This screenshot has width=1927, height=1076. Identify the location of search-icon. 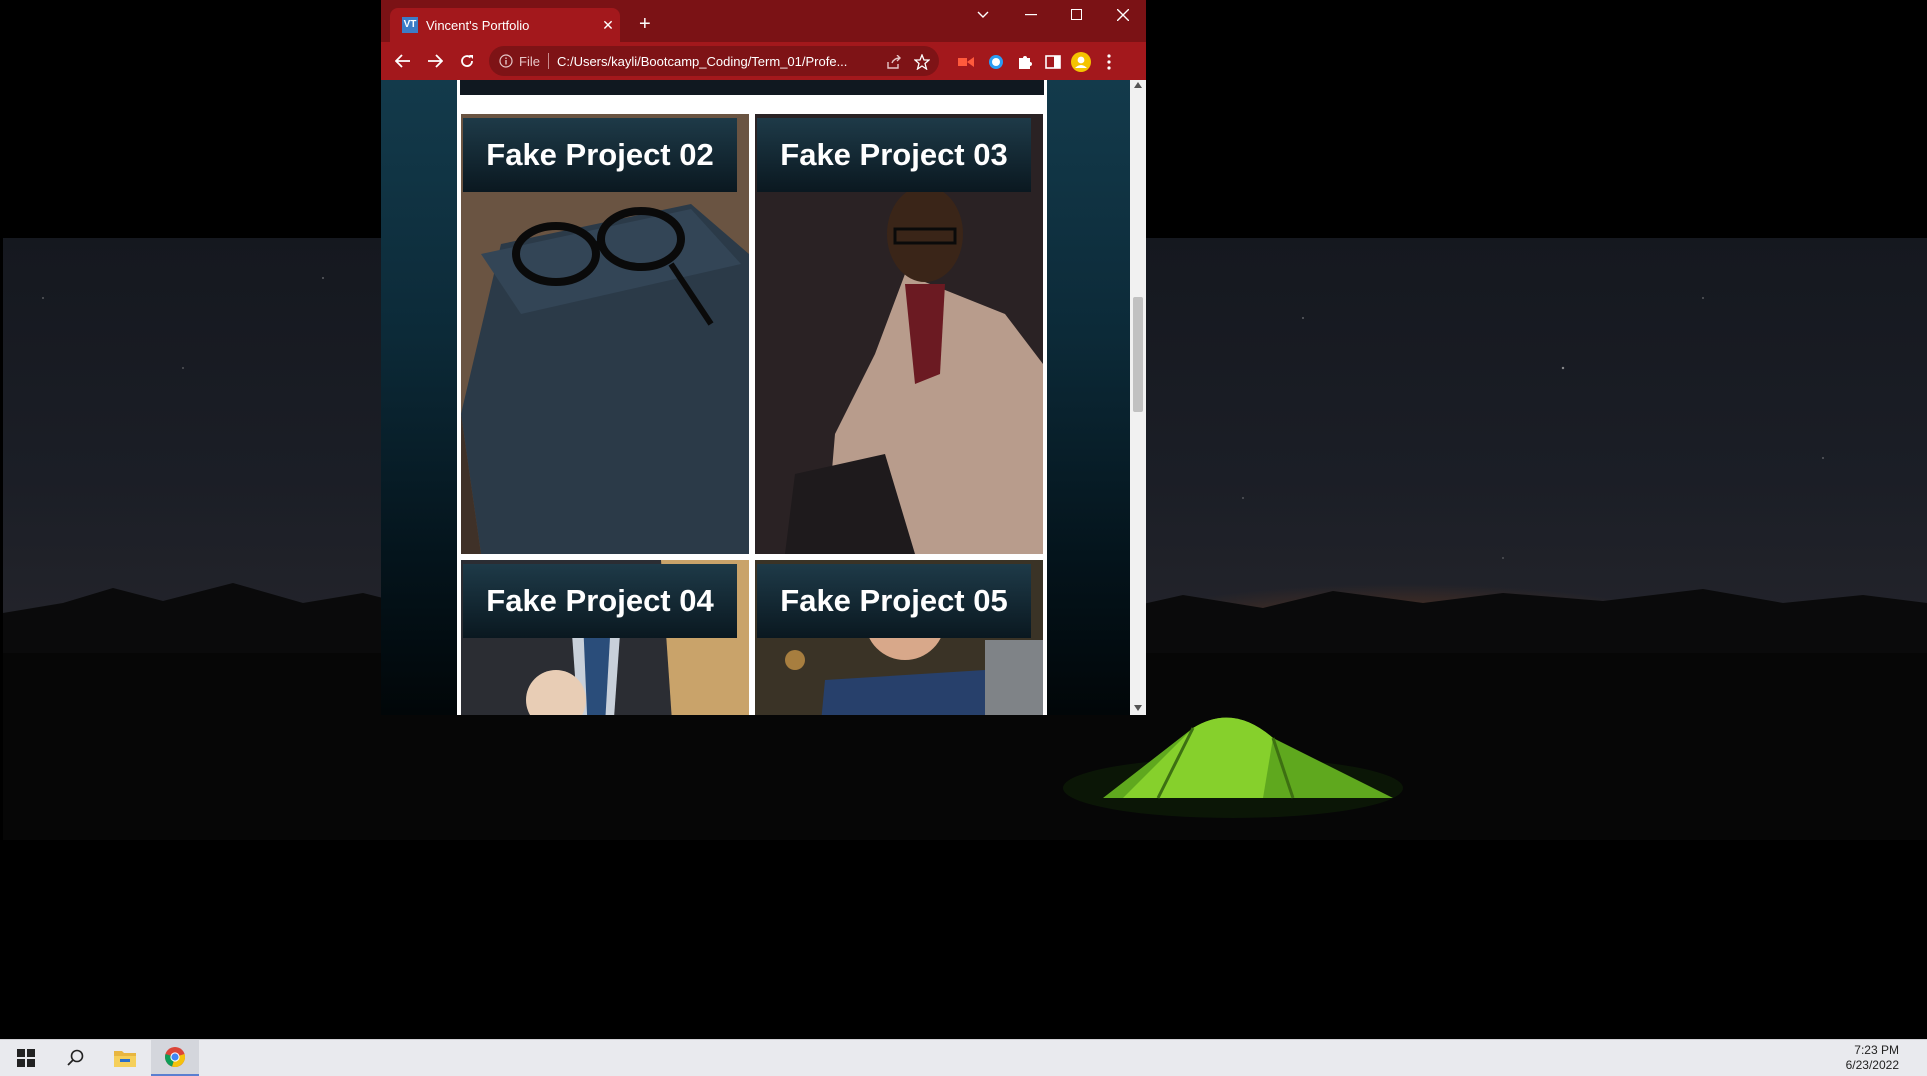
(75, 1057).